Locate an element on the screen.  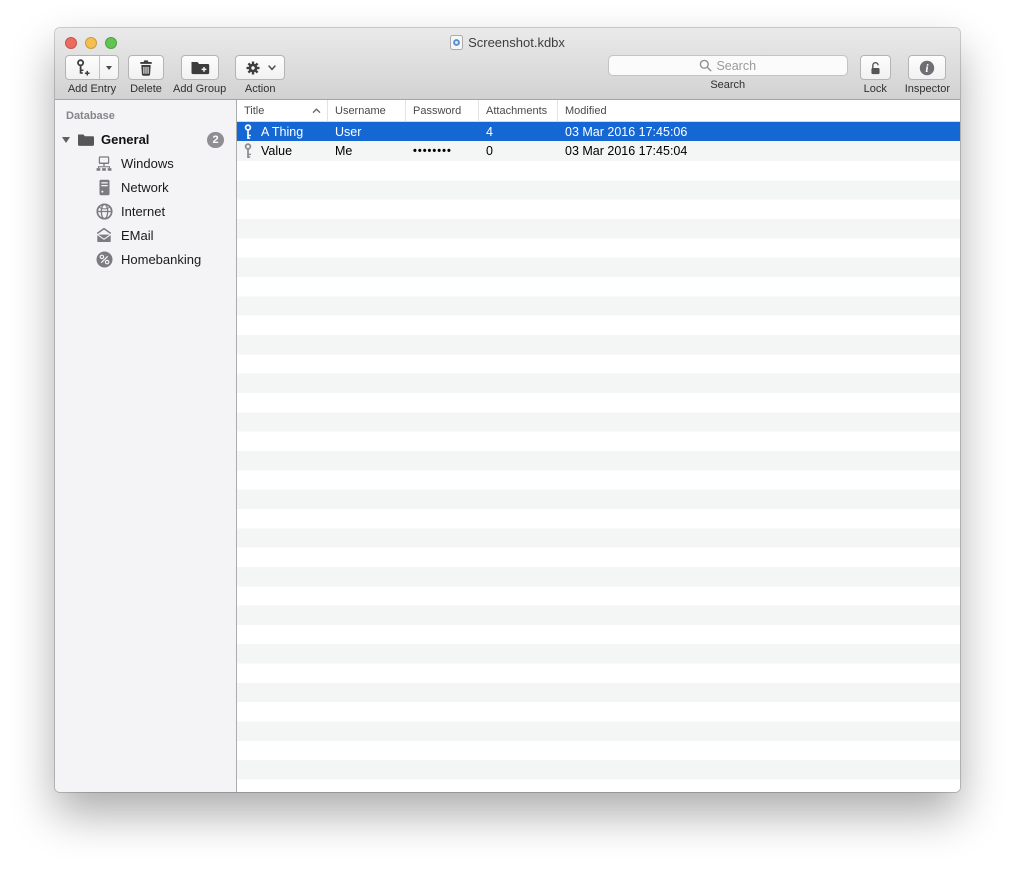
delete-button is located at coordinates (146, 67).